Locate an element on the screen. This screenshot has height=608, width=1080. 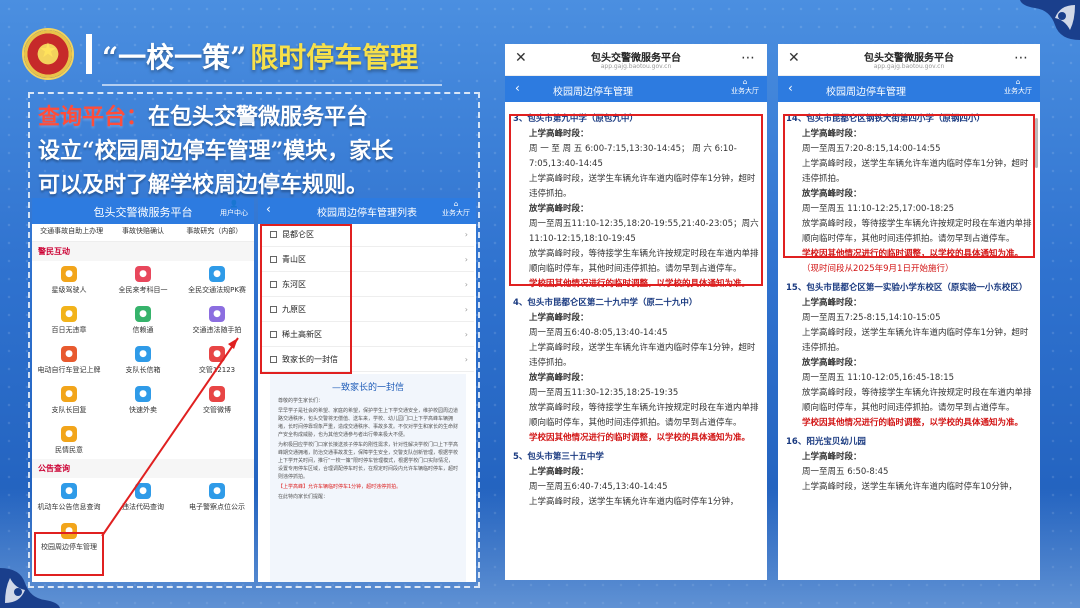
slide-title: “一校一策” 限时停车管理 is located at coordinates (260, 56).